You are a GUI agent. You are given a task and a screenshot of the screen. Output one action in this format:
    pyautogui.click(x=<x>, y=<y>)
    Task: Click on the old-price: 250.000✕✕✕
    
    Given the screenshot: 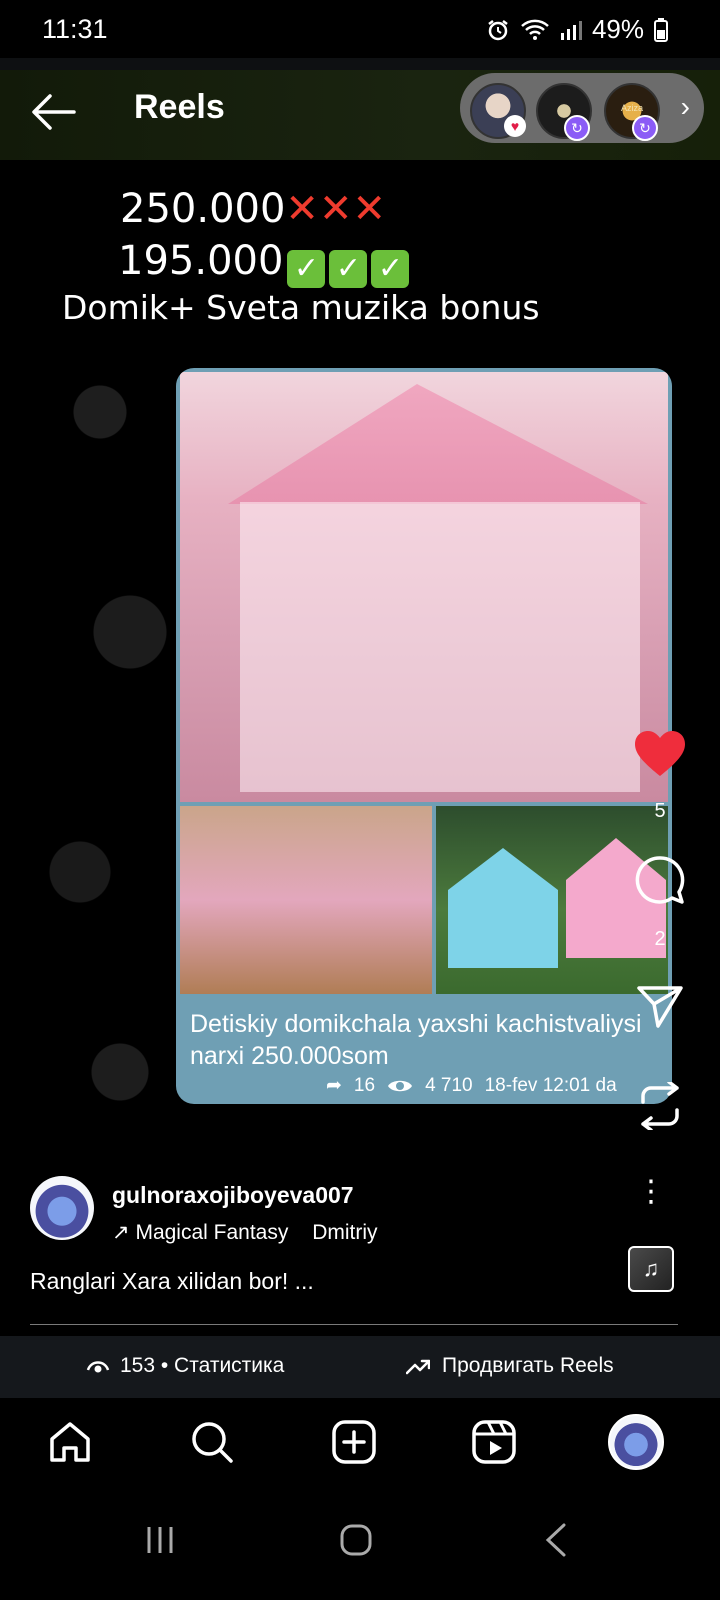 What is the action you would take?
    pyautogui.click(x=253, y=209)
    